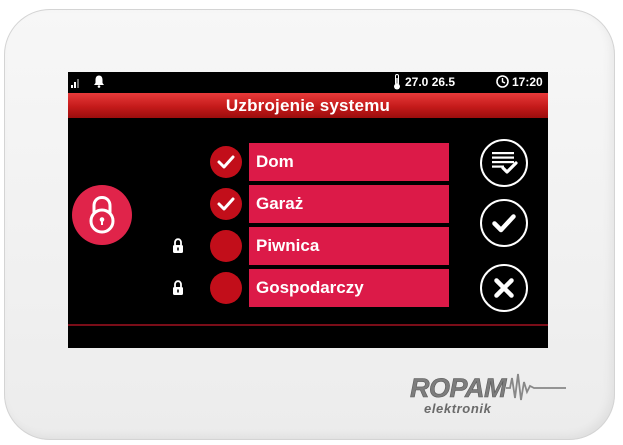  I want to click on ropam-logo: ROPAM elektronik, so click(488, 394).